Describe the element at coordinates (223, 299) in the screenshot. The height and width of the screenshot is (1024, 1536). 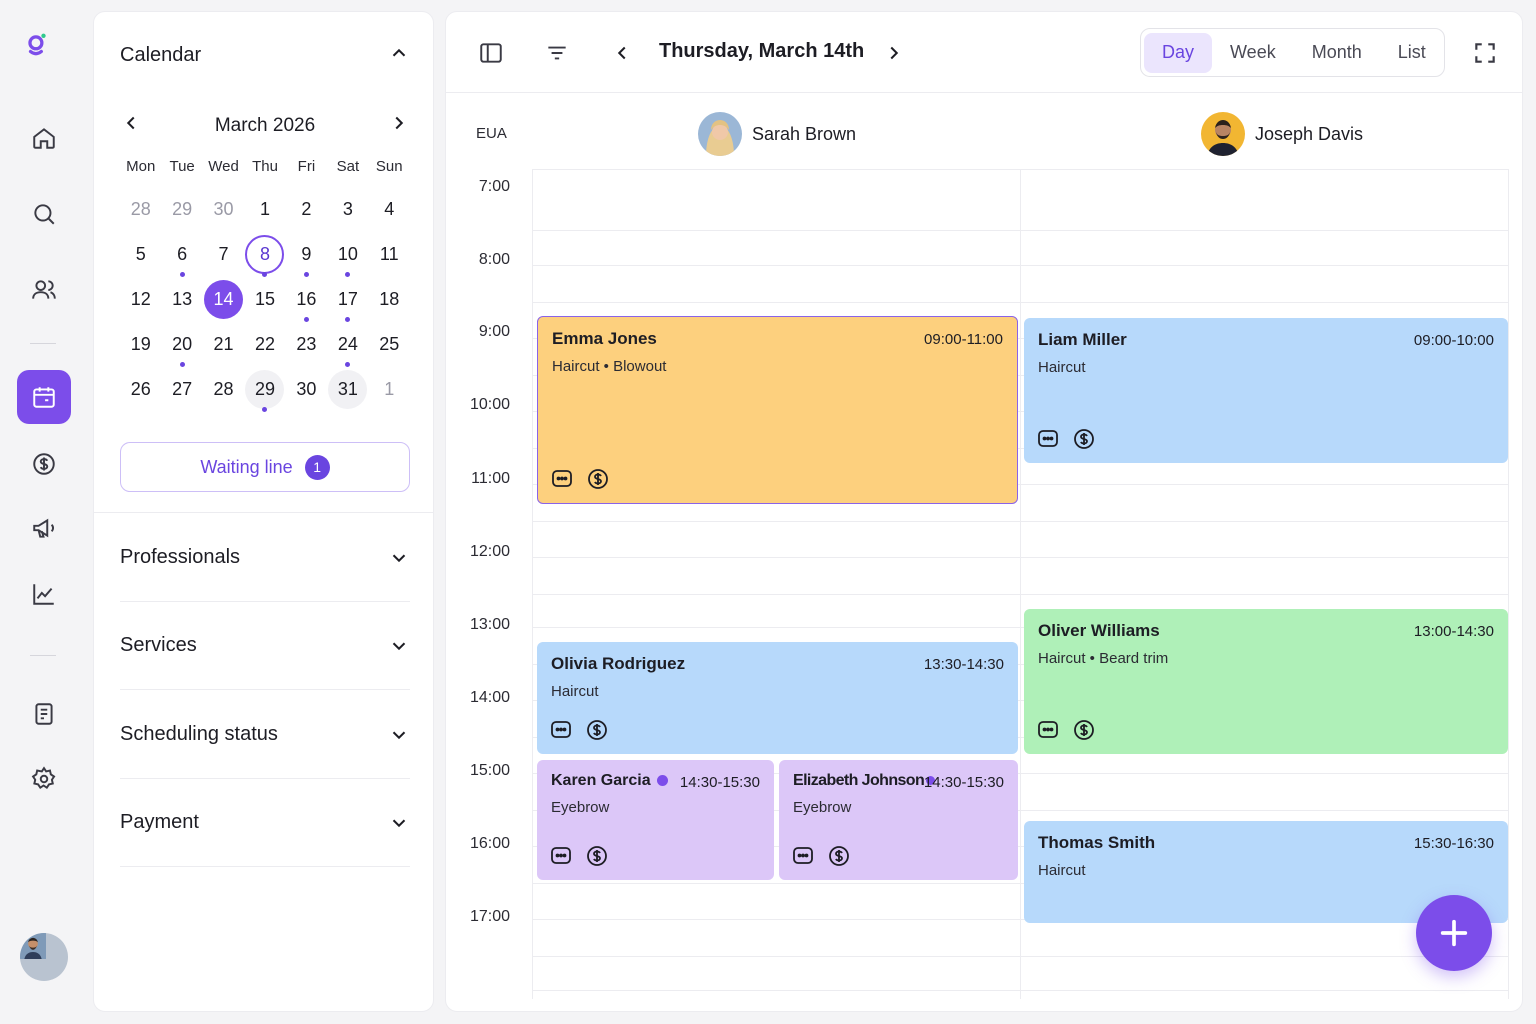
I see `calendar-day: 14` at that location.